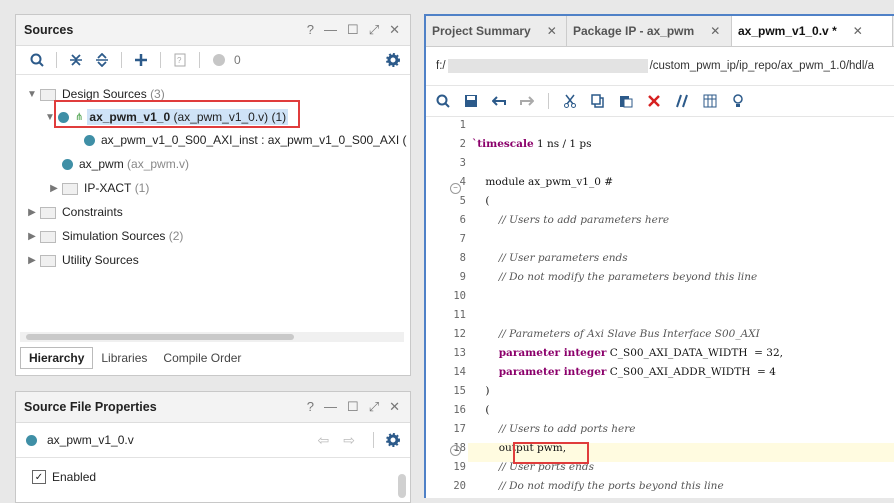  I want to click on tab-hierarchy: Hierarchy, so click(57, 358).